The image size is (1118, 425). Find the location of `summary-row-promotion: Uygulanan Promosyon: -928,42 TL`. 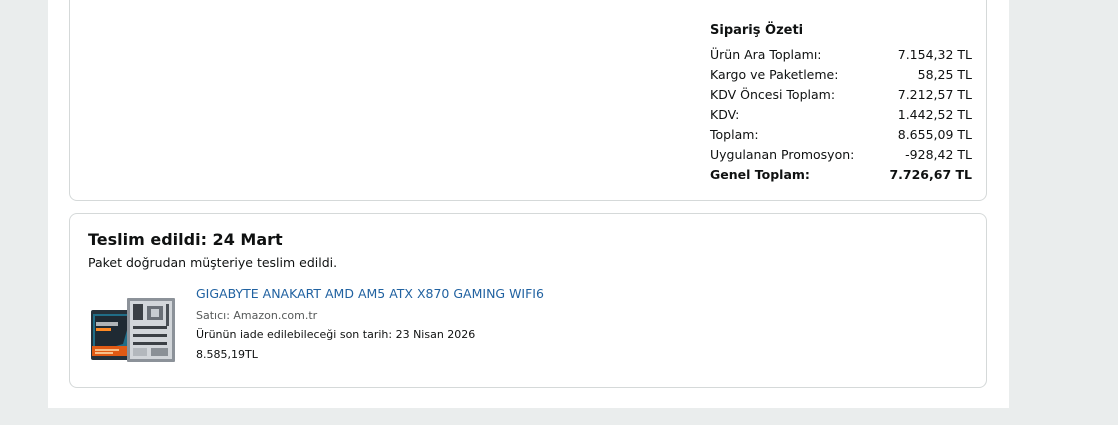

summary-row-promotion: Uygulanan Promosyon: -928,42 TL is located at coordinates (841, 155).